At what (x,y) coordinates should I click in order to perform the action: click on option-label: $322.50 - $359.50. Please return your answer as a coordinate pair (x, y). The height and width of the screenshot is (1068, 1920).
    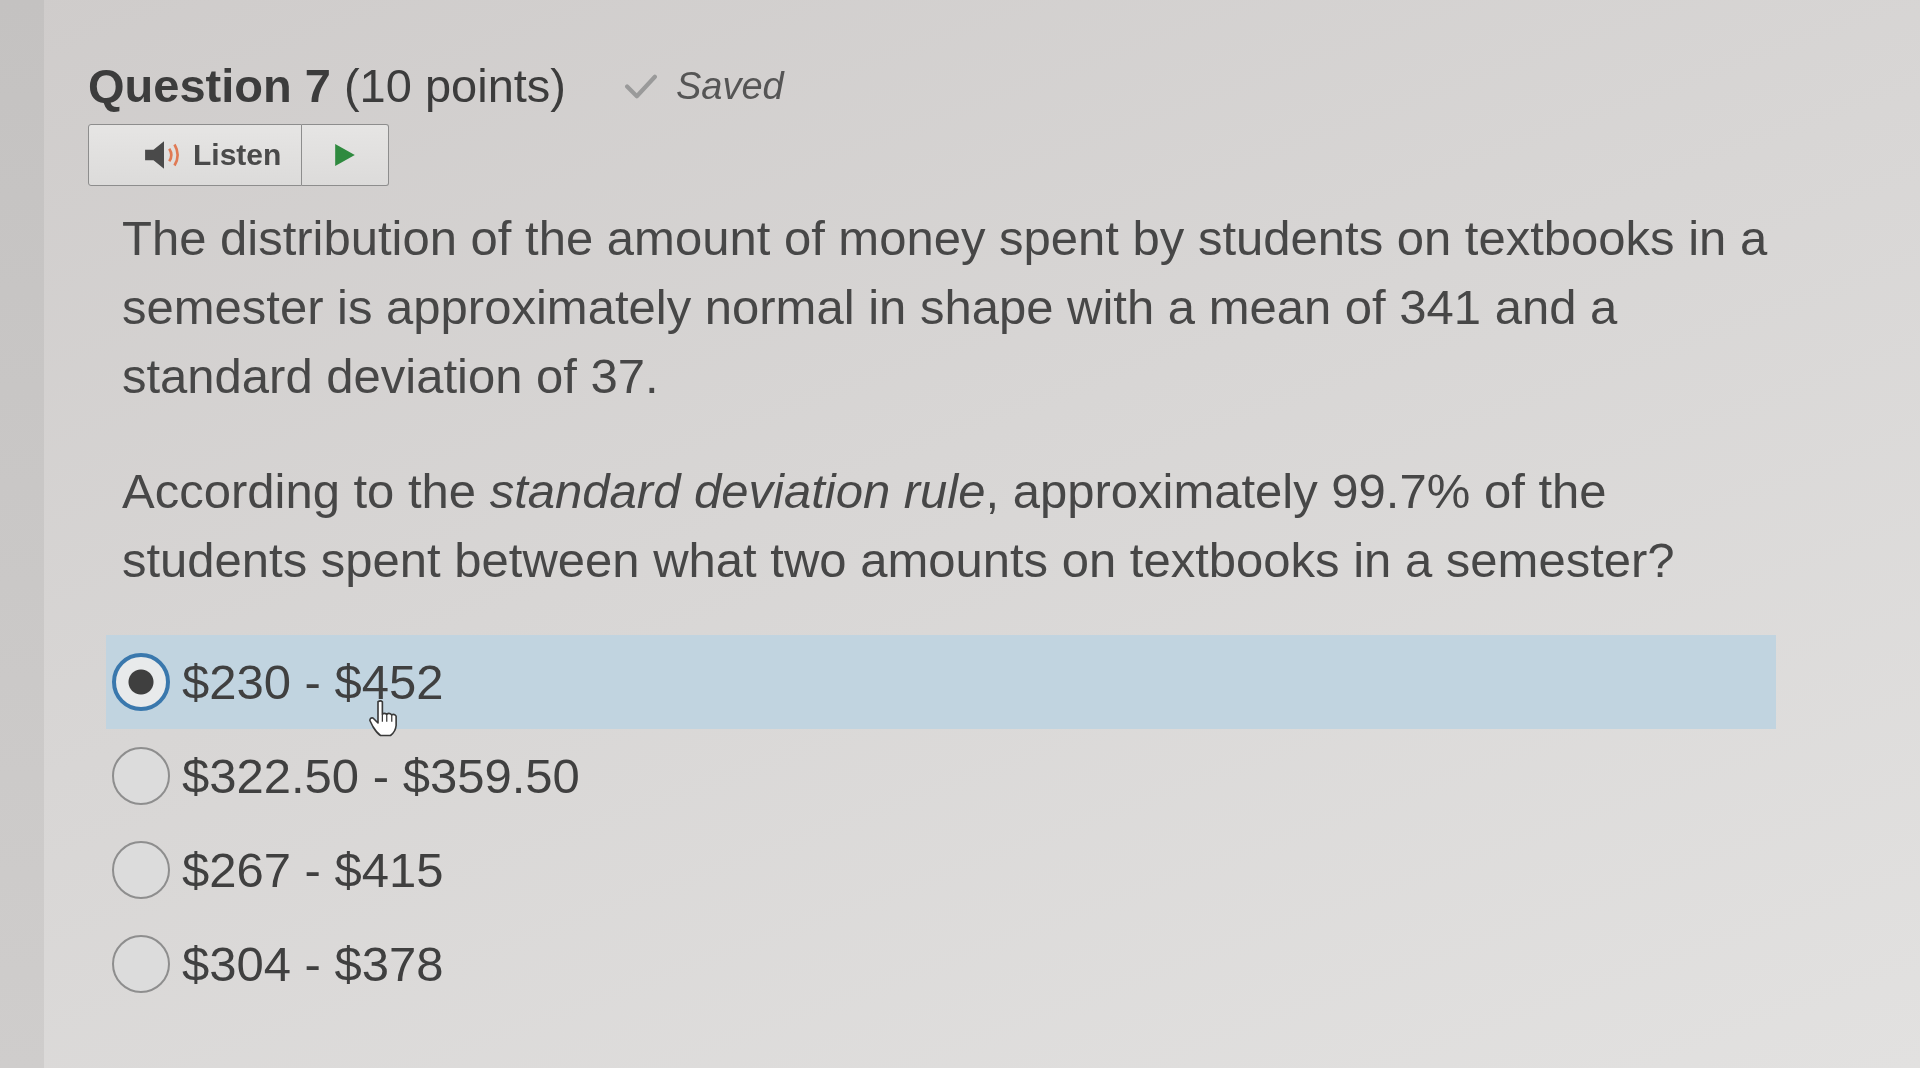
    Looking at the image, I should click on (381, 776).